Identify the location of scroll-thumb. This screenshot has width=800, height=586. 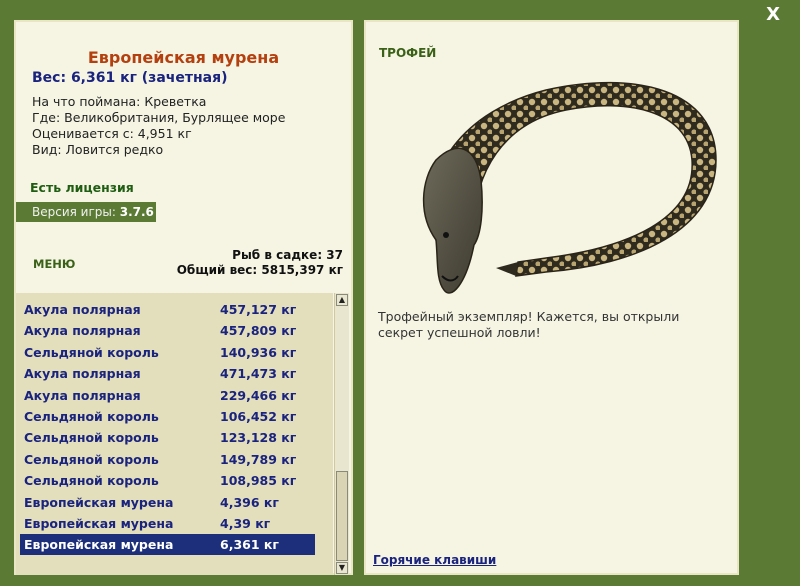
(342, 516).